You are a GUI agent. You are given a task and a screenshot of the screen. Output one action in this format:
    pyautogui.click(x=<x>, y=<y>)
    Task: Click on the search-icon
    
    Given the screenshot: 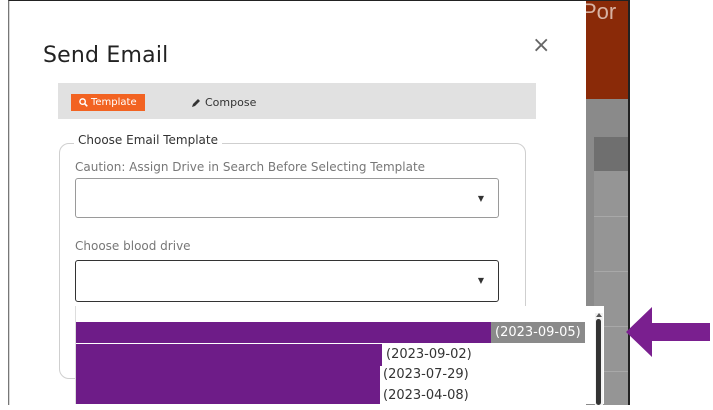 What is the action you would take?
    pyautogui.click(x=83, y=102)
    